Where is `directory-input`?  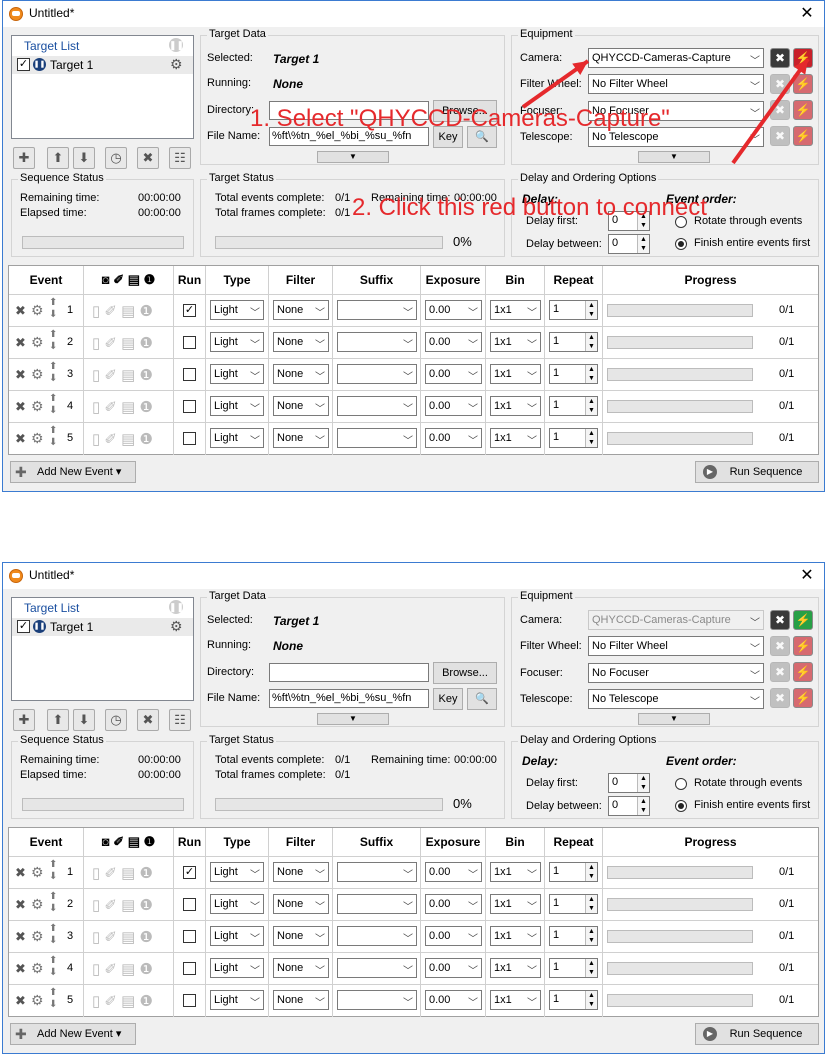
directory-input is located at coordinates (349, 672).